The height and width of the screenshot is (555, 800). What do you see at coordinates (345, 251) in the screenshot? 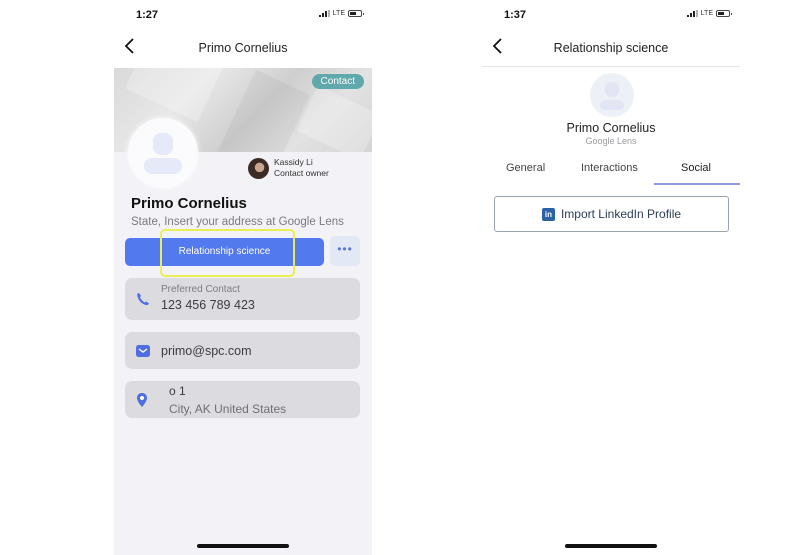
I see `more-options-button: •••` at bounding box center [345, 251].